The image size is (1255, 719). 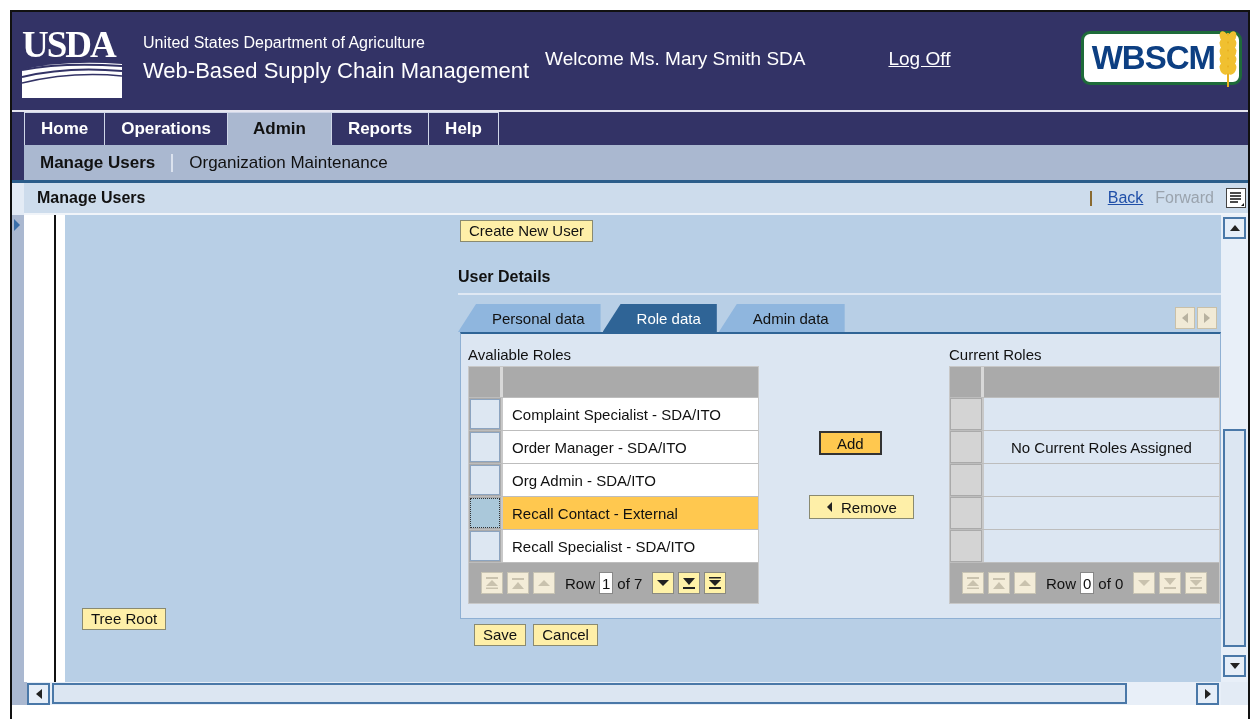 I want to click on create-user-button: Create New User, so click(x=527, y=231).